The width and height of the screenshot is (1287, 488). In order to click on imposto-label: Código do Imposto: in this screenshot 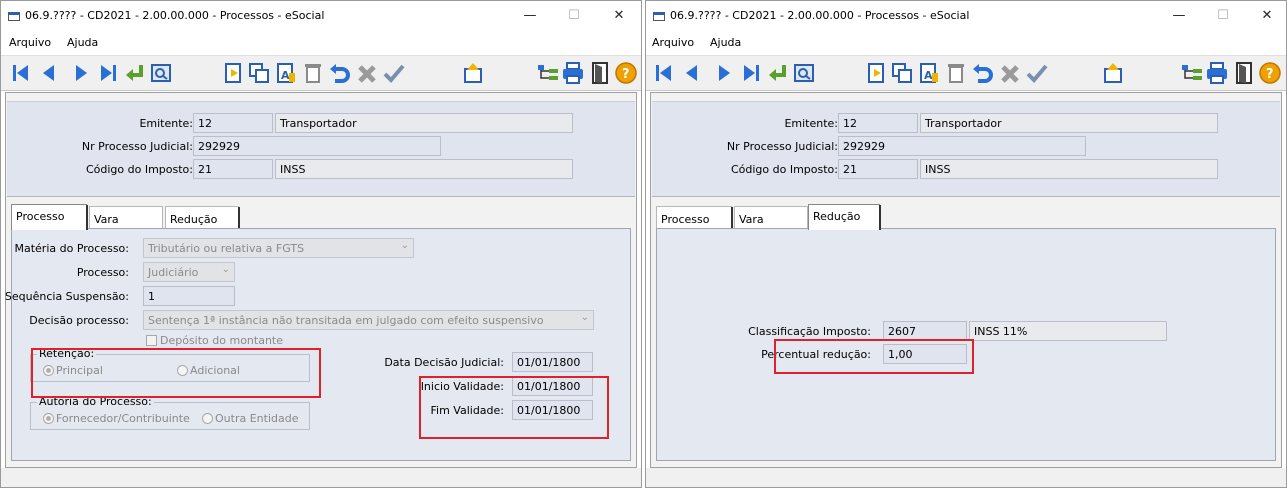, I will do `click(139, 169)`.